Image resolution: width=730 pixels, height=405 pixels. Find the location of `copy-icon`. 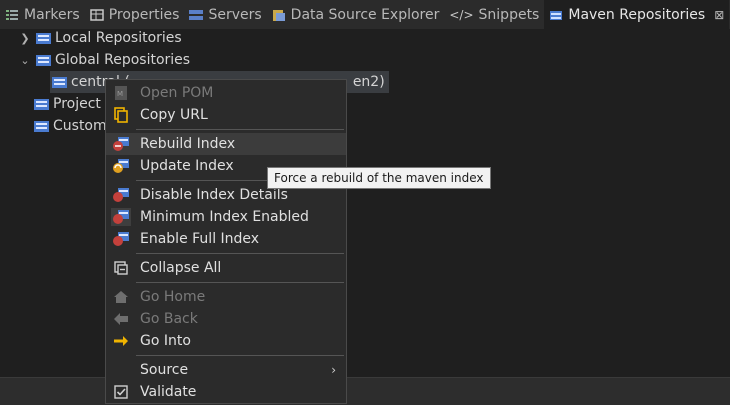

copy-icon is located at coordinates (121, 115).